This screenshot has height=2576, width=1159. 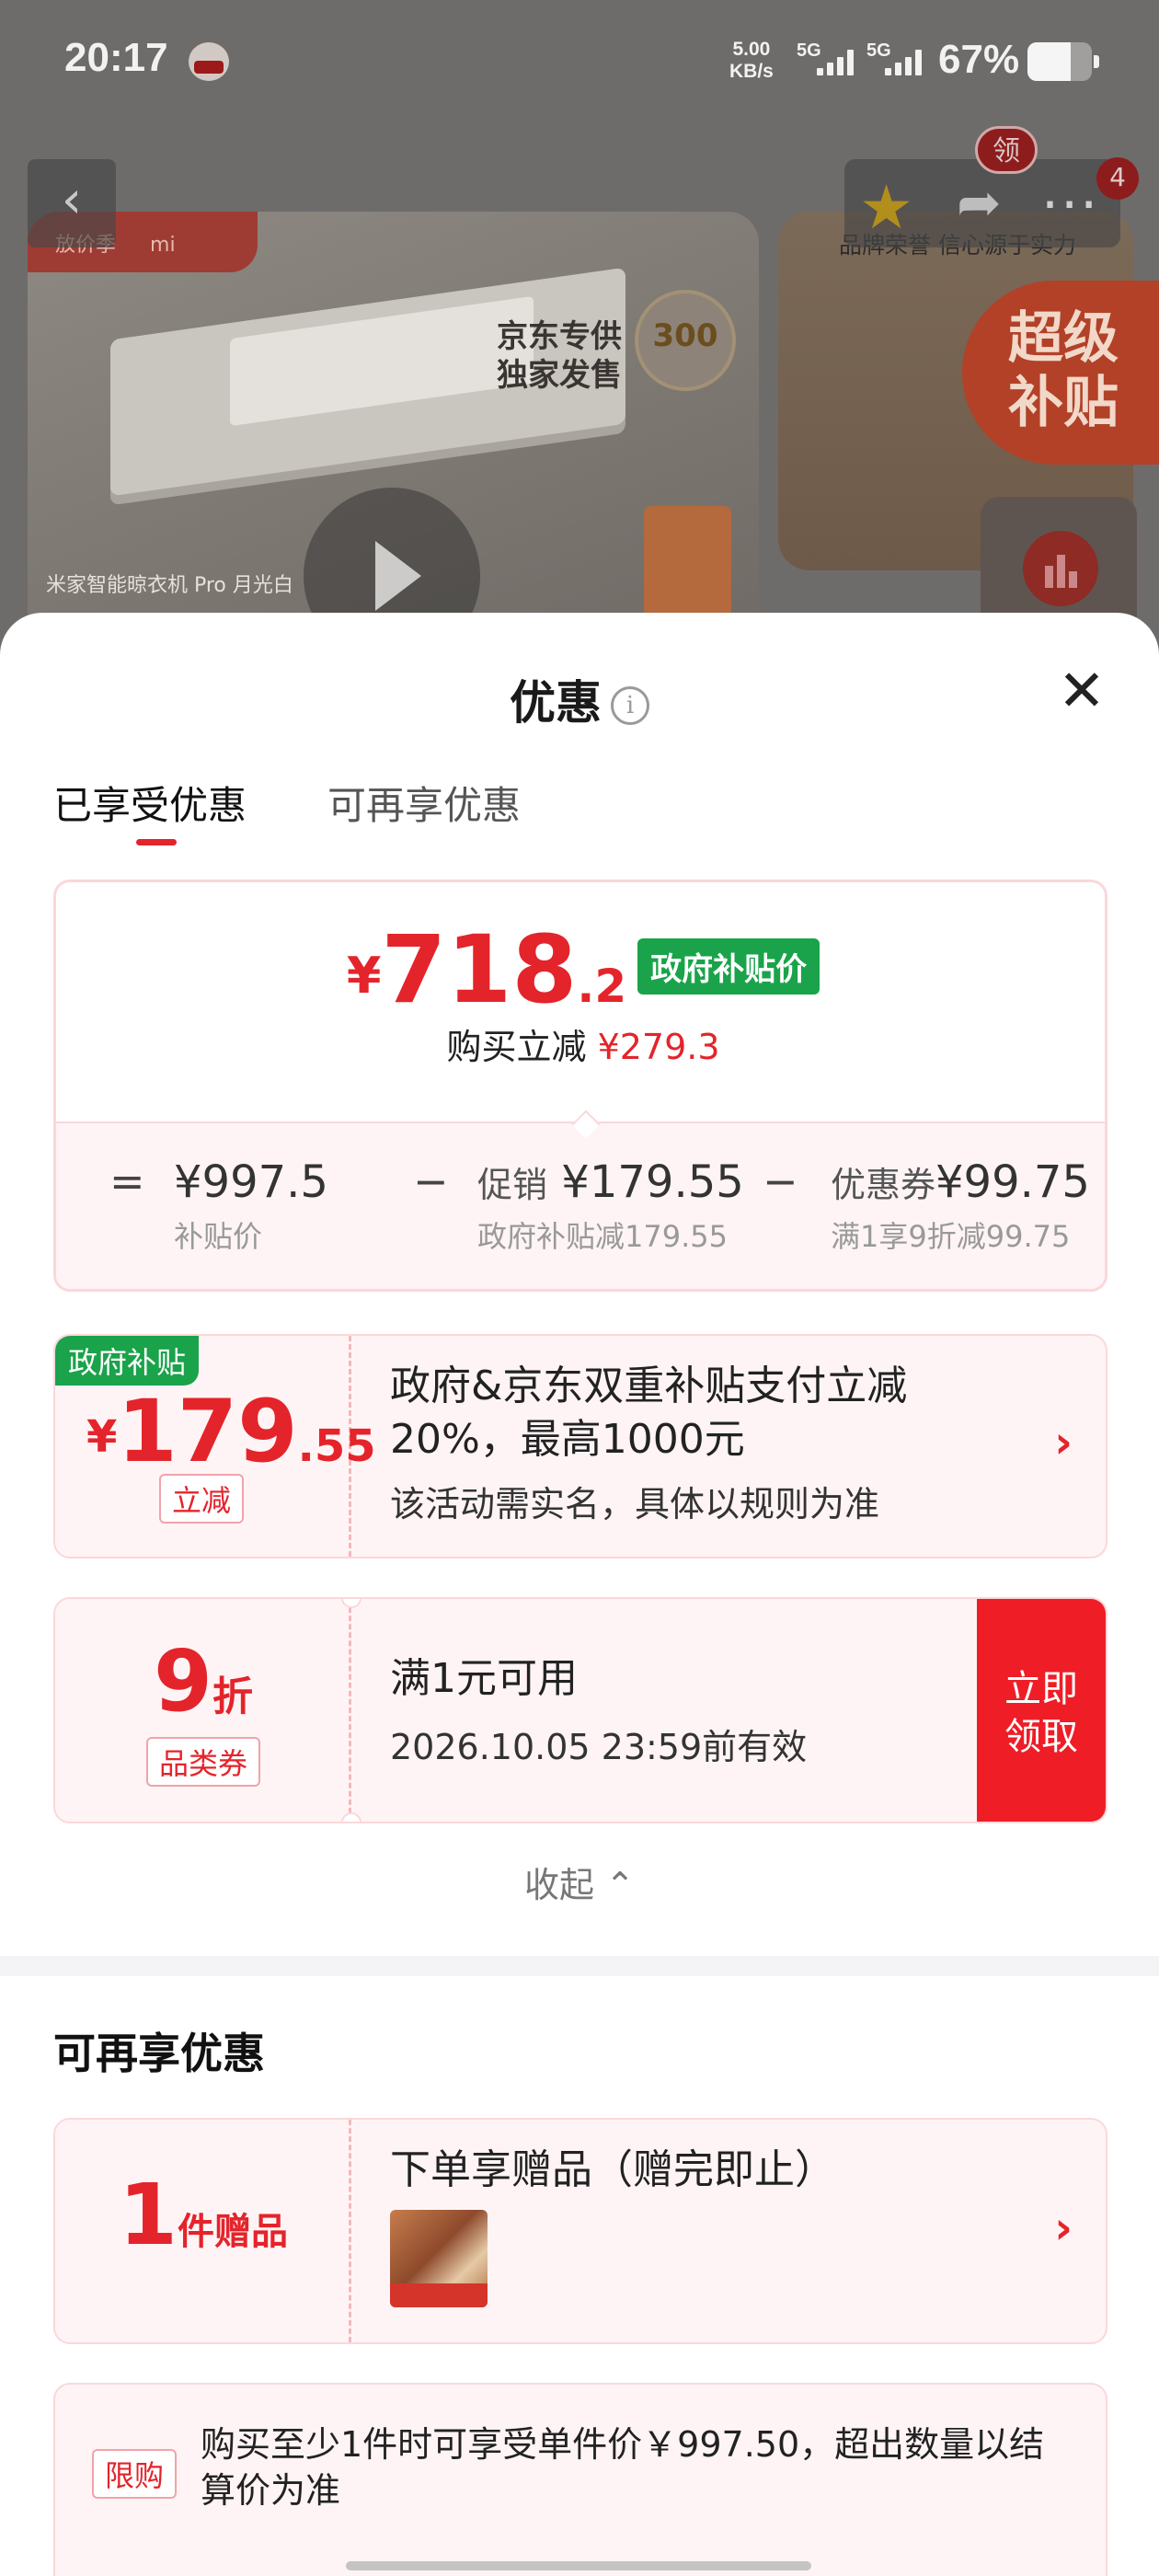 What do you see at coordinates (979, 59) in the screenshot?
I see `battery-percent: 67%` at bounding box center [979, 59].